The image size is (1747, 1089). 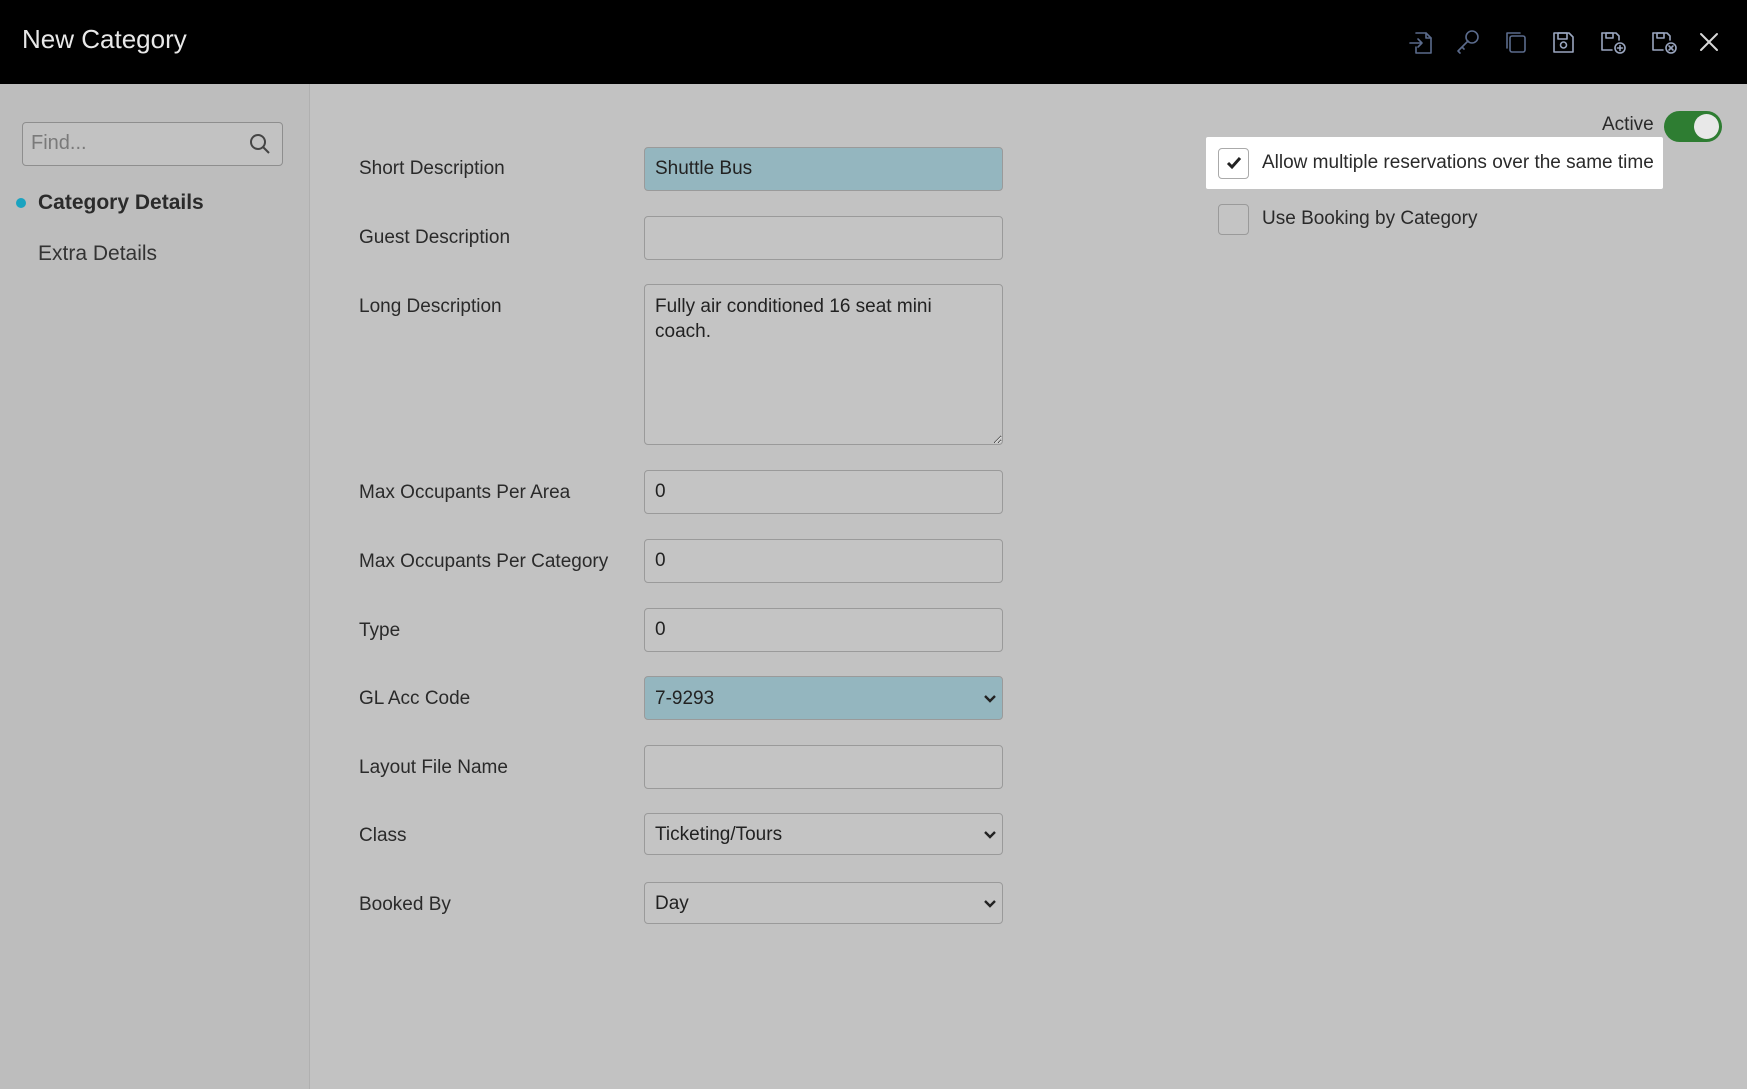 I want to click on save-and-new-icon, so click(x=1613, y=42).